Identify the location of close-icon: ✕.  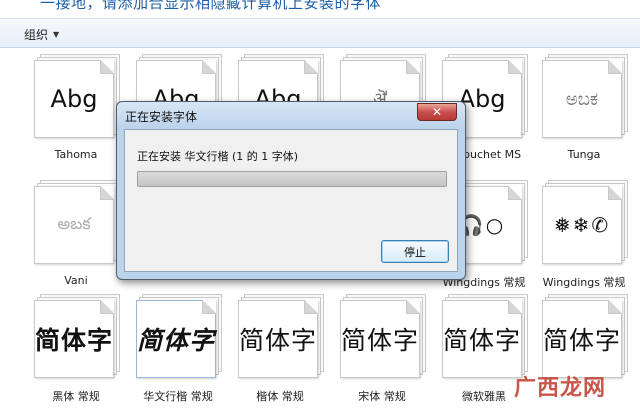
(437, 112).